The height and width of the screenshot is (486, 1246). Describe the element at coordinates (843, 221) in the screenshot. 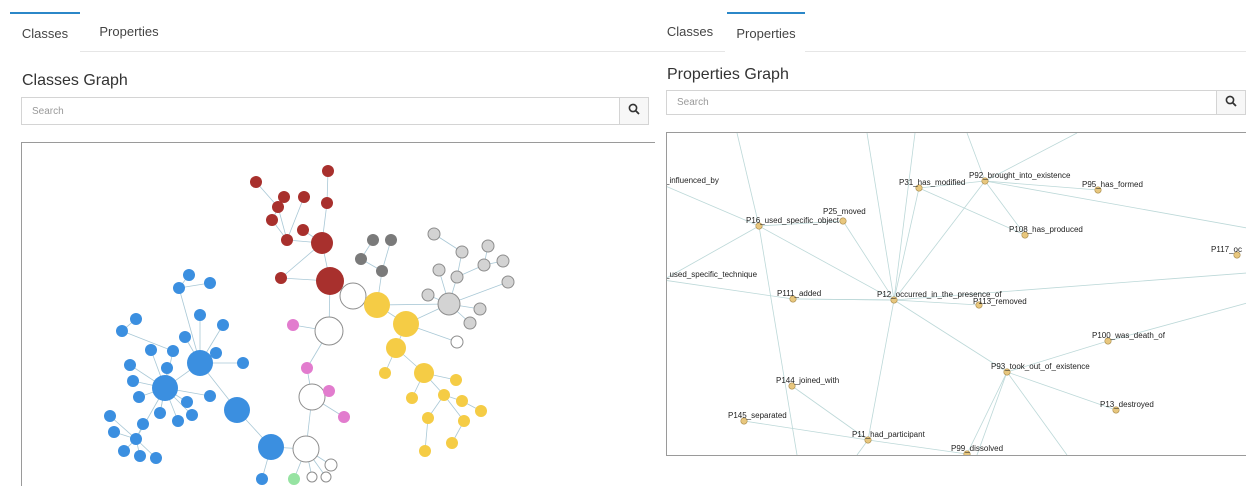

I see `property-node` at that location.